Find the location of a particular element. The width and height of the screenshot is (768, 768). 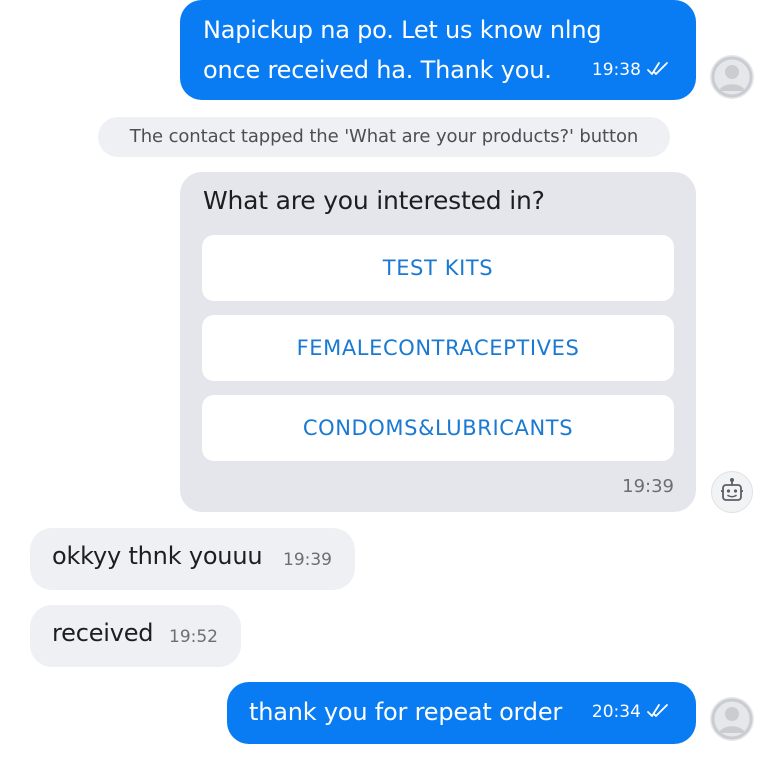

quick-reply-female-contraceptives: FEMALECONTRACEPTIVES is located at coordinates (438, 348).